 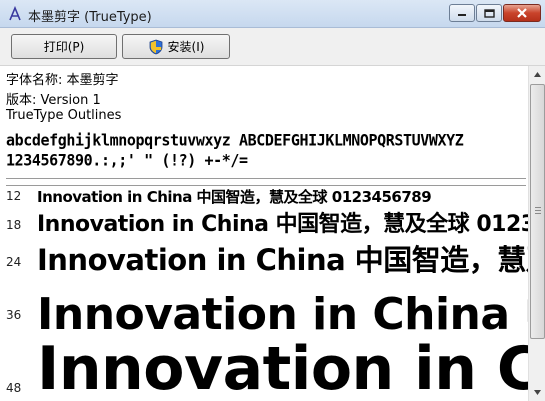 What do you see at coordinates (14, 196) in the screenshot?
I see `sample-size-label: 12` at bounding box center [14, 196].